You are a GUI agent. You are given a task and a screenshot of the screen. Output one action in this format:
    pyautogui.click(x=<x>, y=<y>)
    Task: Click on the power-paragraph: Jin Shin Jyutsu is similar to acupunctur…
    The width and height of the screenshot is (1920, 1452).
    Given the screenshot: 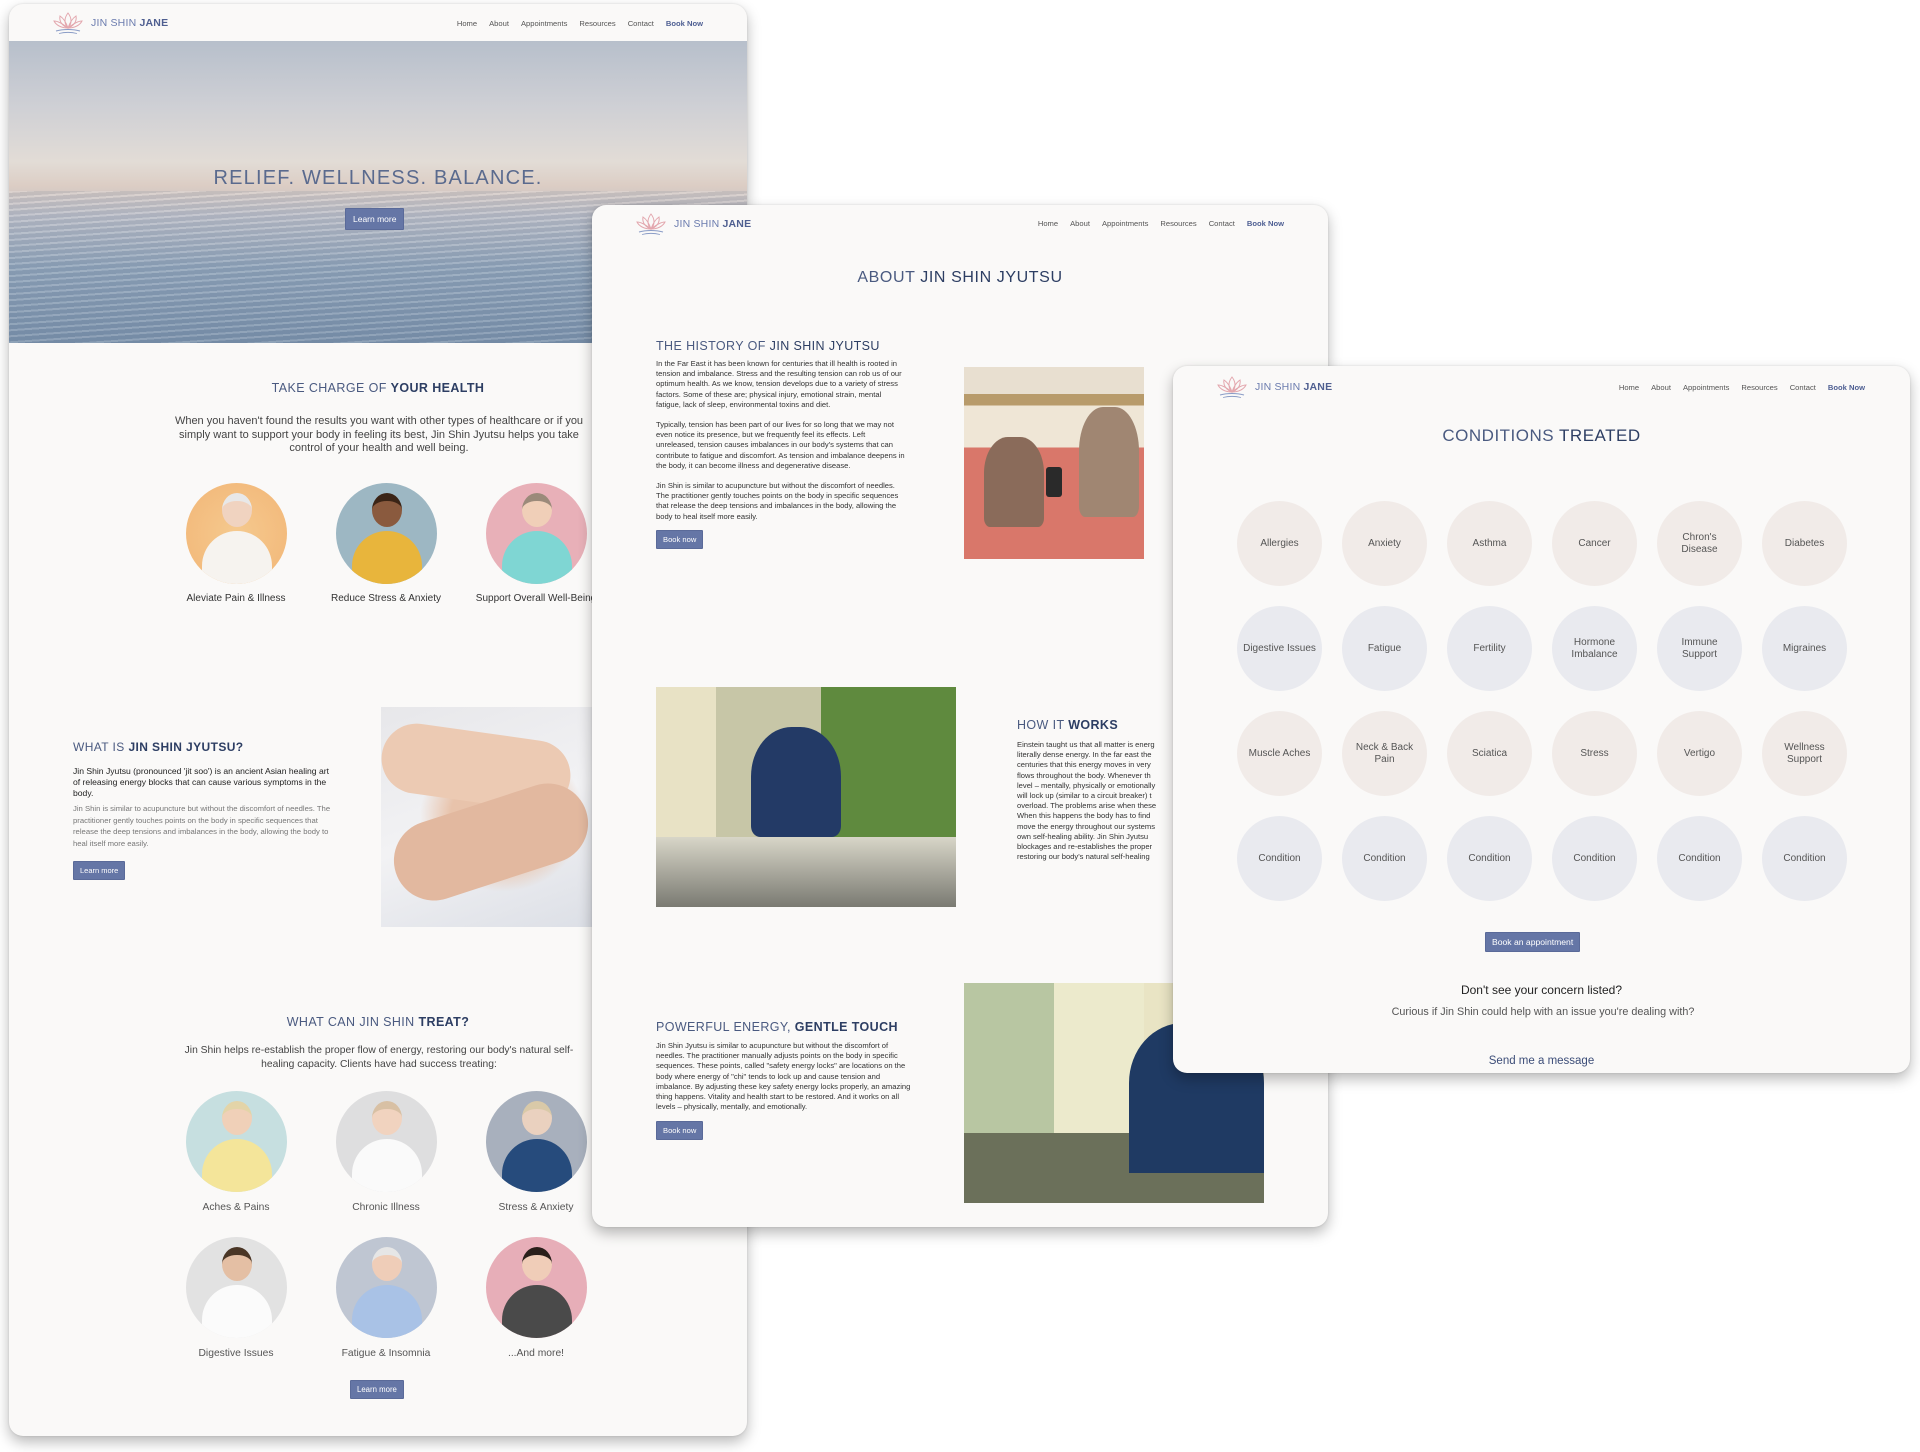 What is the action you would take?
    pyautogui.click(x=783, y=1076)
    